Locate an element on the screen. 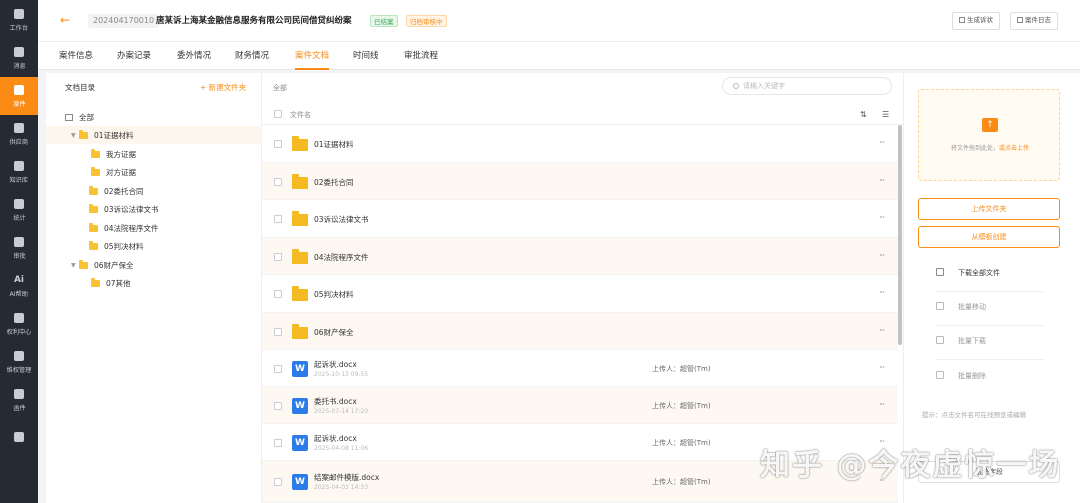 The image size is (1080, 503). nav-item-10: 函件 is located at coordinates (19, 400).